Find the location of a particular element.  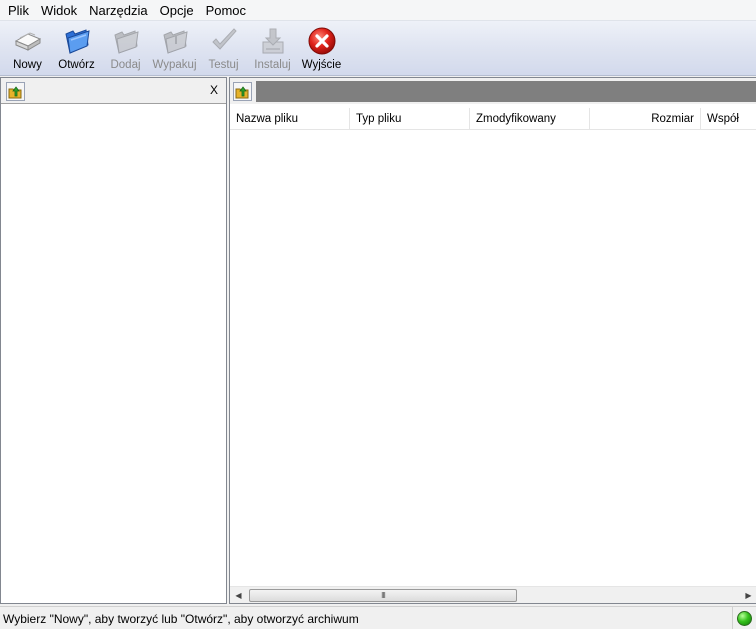

add-button: Dodaj is located at coordinates (125, 48).